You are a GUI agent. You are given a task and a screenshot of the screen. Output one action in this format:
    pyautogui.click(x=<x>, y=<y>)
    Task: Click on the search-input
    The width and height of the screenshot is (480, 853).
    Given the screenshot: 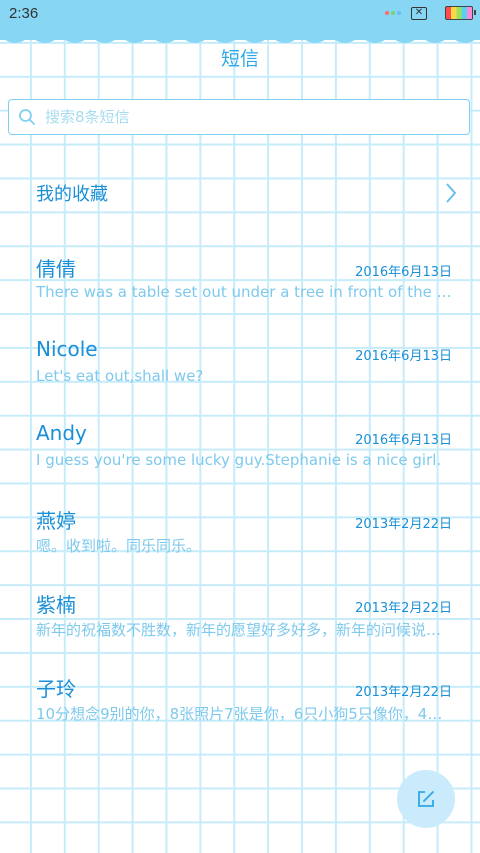 What is the action you would take?
    pyautogui.click(x=250, y=117)
    